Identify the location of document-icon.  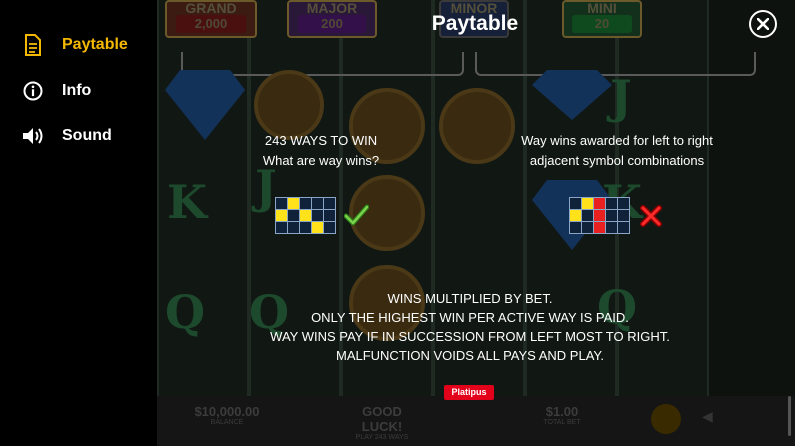
(33, 45).